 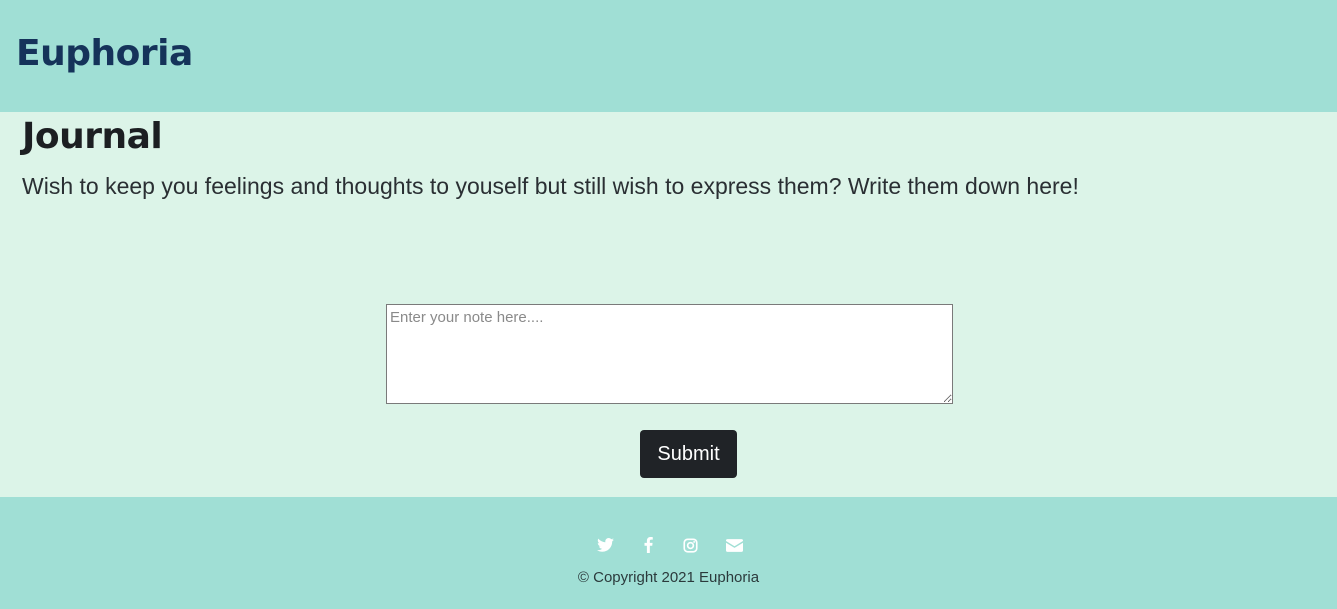 I want to click on facebook-icon, so click(x=648, y=545).